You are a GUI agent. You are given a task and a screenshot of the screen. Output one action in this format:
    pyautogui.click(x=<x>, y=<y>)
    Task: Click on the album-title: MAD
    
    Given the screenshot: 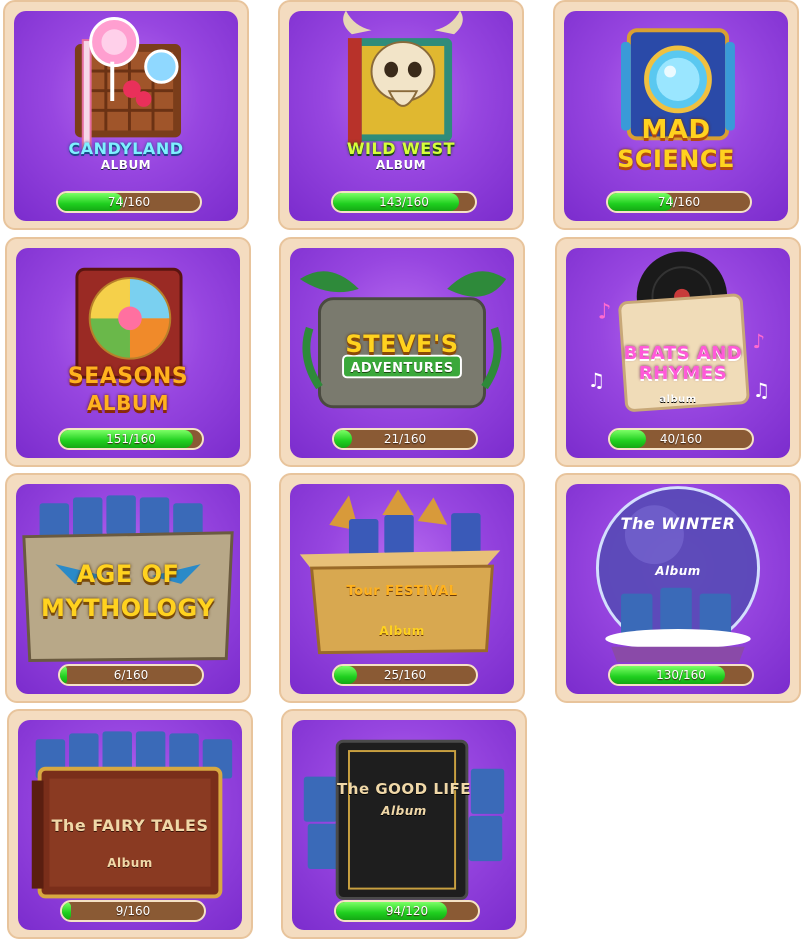 What is the action you would take?
    pyautogui.click(x=676, y=130)
    